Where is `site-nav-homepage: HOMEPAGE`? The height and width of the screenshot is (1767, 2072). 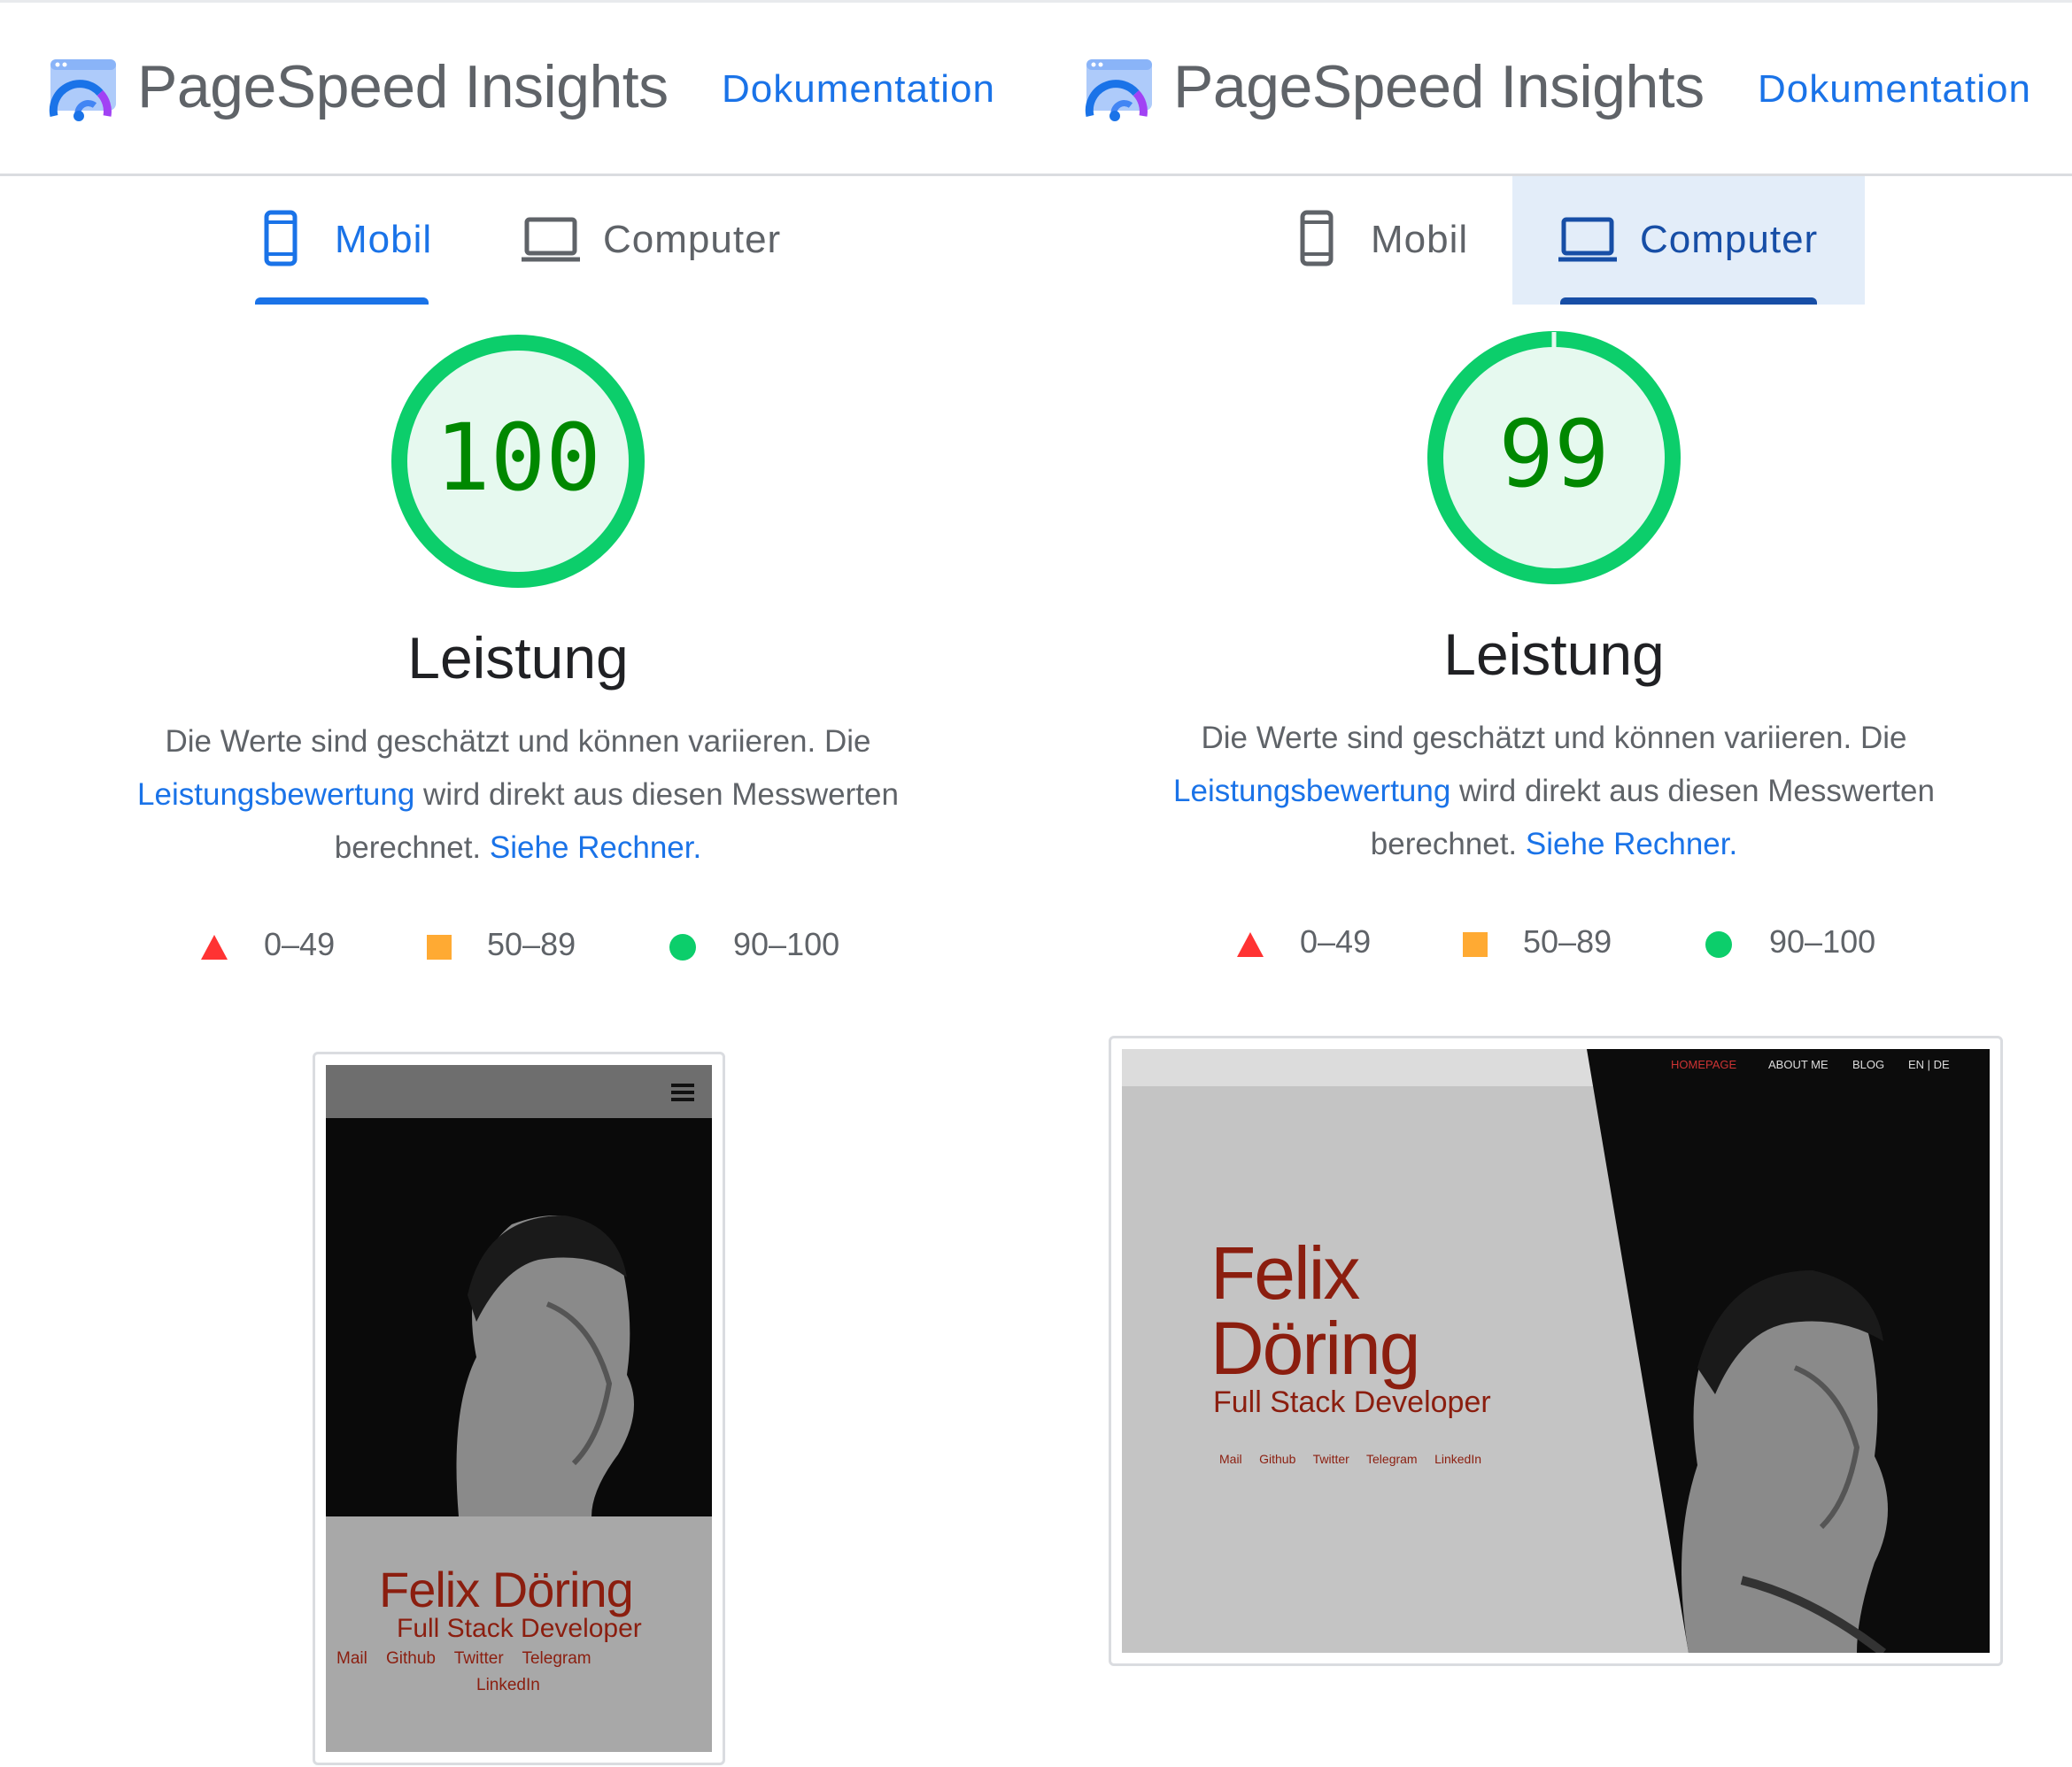 site-nav-homepage: HOMEPAGE is located at coordinates (1704, 1064).